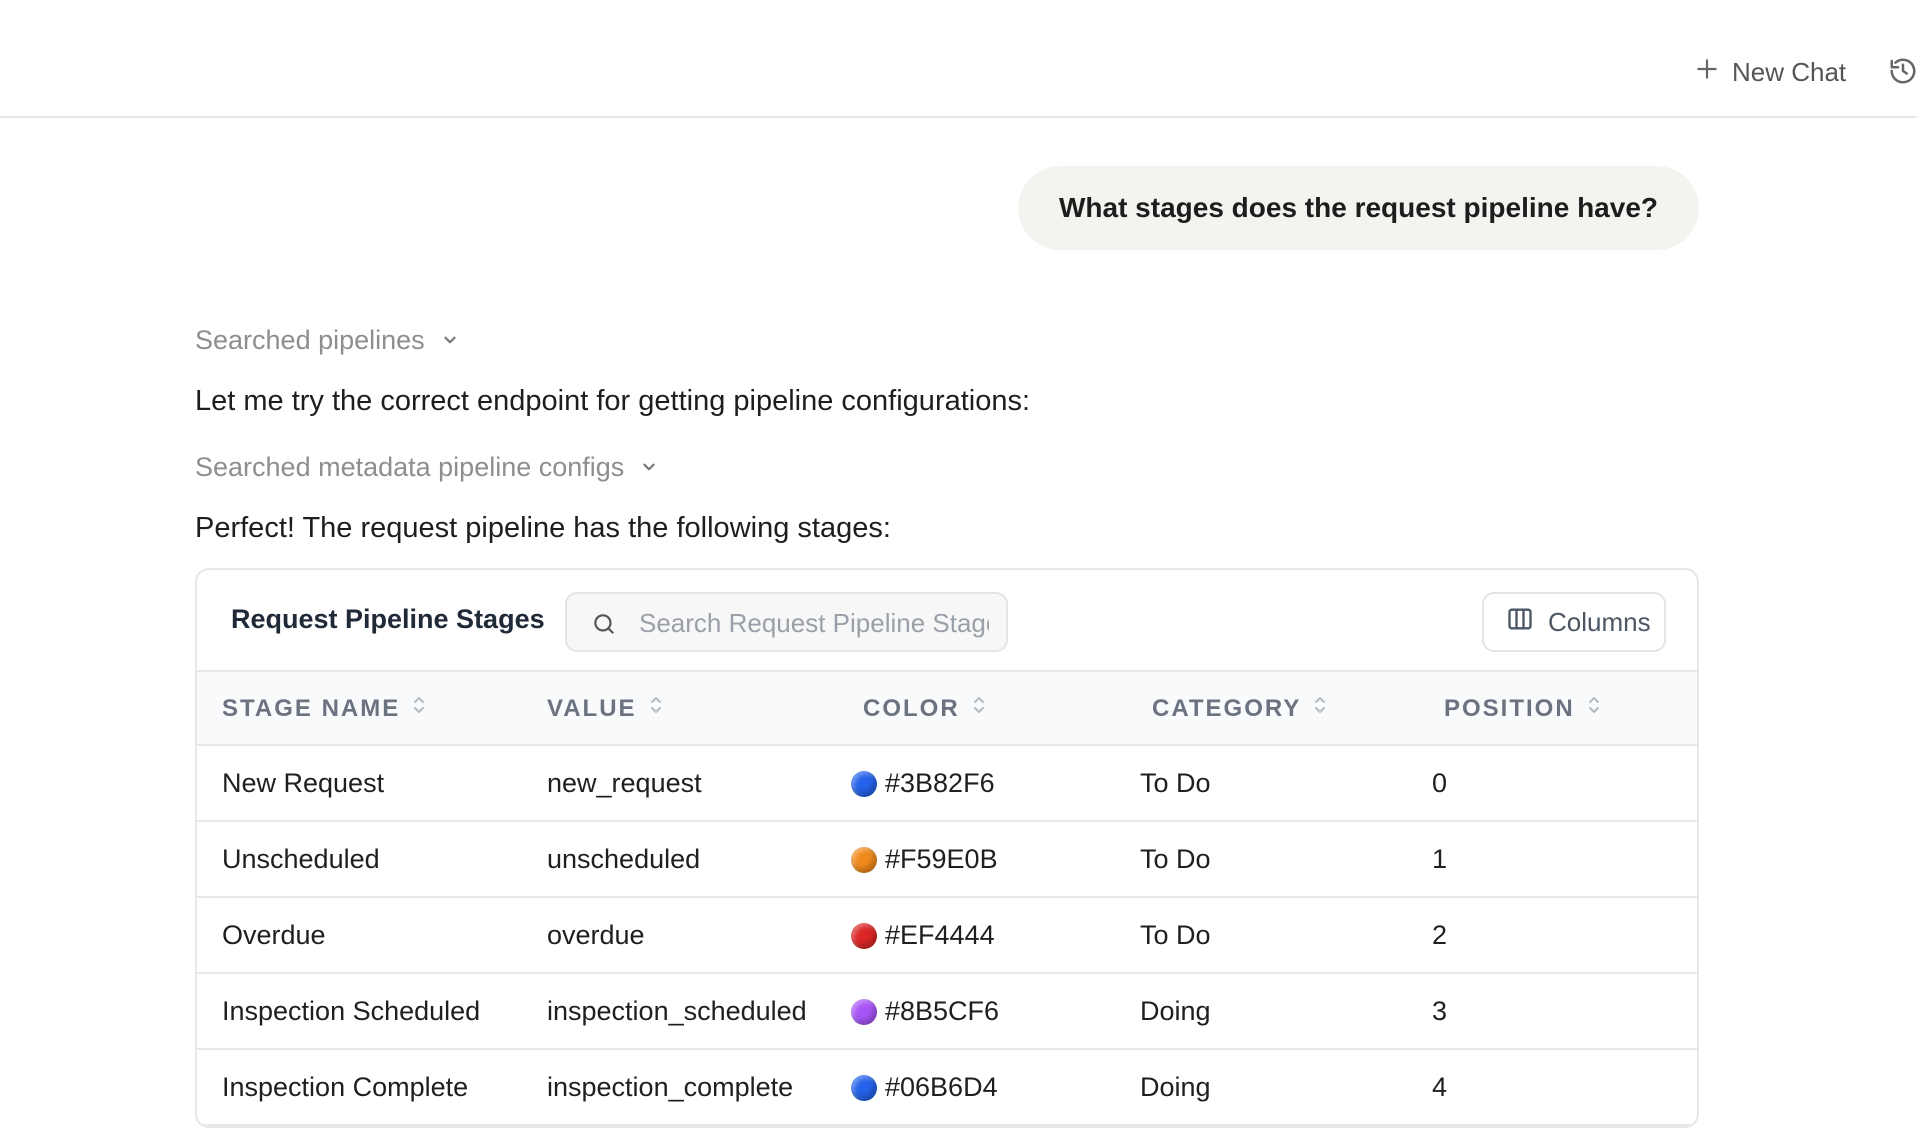  I want to click on position-cell: 3, so click(1440, 1011).